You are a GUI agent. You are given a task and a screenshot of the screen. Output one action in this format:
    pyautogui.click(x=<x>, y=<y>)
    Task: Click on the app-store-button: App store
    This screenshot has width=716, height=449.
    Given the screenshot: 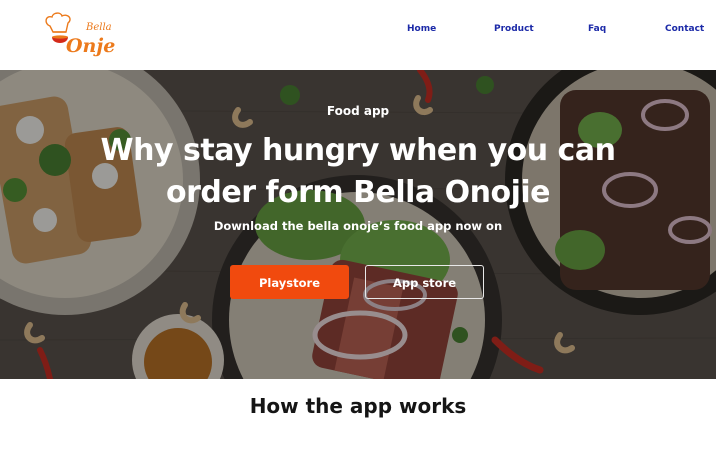 What is the action you would take?
    pyautogui.click(x=424, y=282)
    